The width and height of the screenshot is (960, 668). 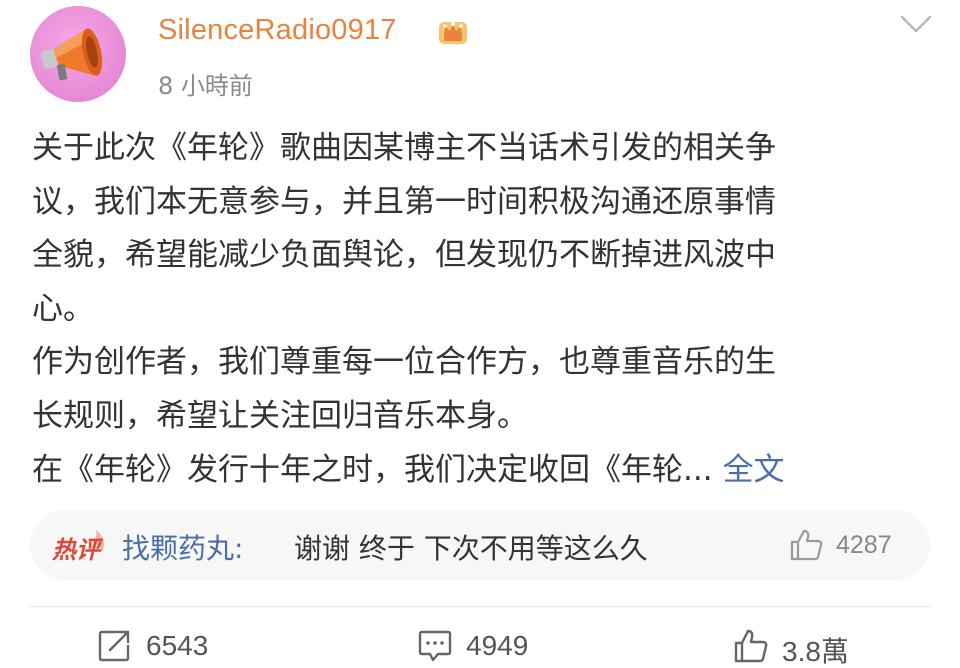 I want to click on avatar, so click(x=78, y=54).